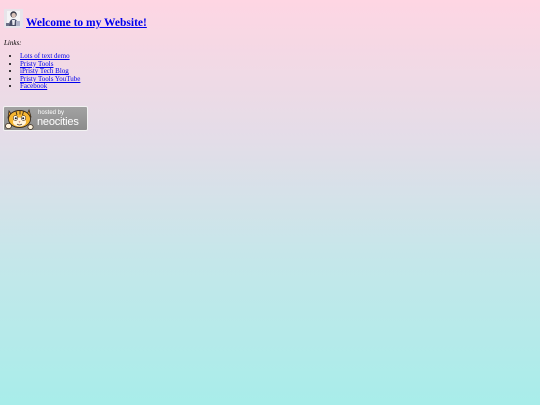  I want to click on badge-neocities-text: neocities, so click(58, 122).